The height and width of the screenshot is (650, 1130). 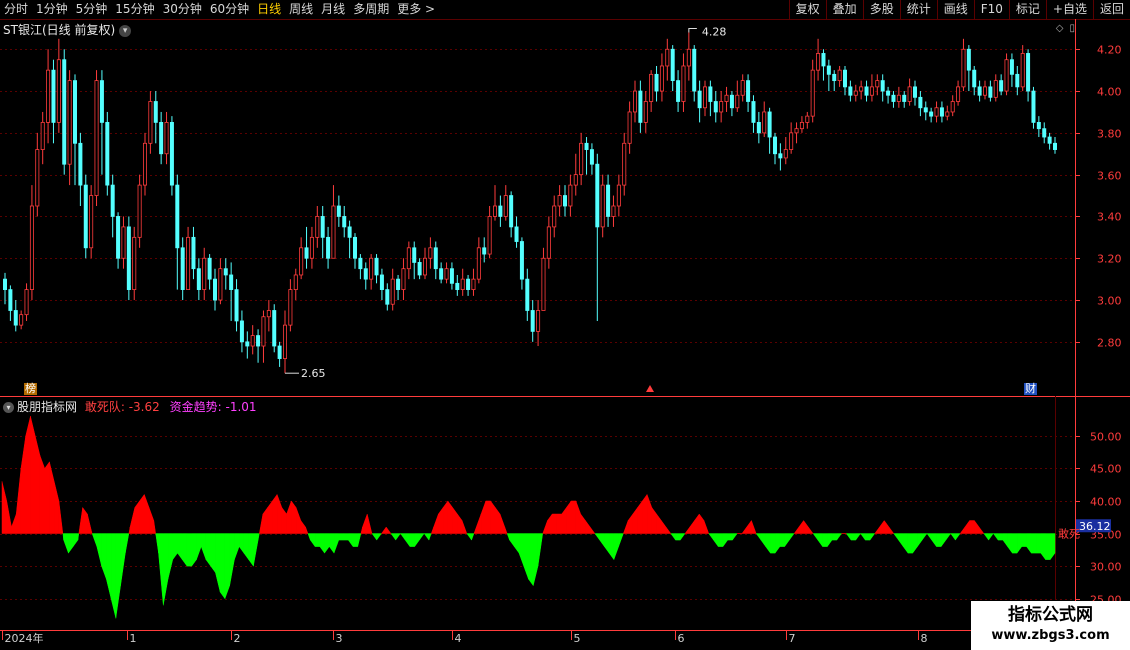 What do you see at coordinates (1109, 134) in the screenshot?
I see `price-tick-label: 3.80` at bounding box center [1109, 134].